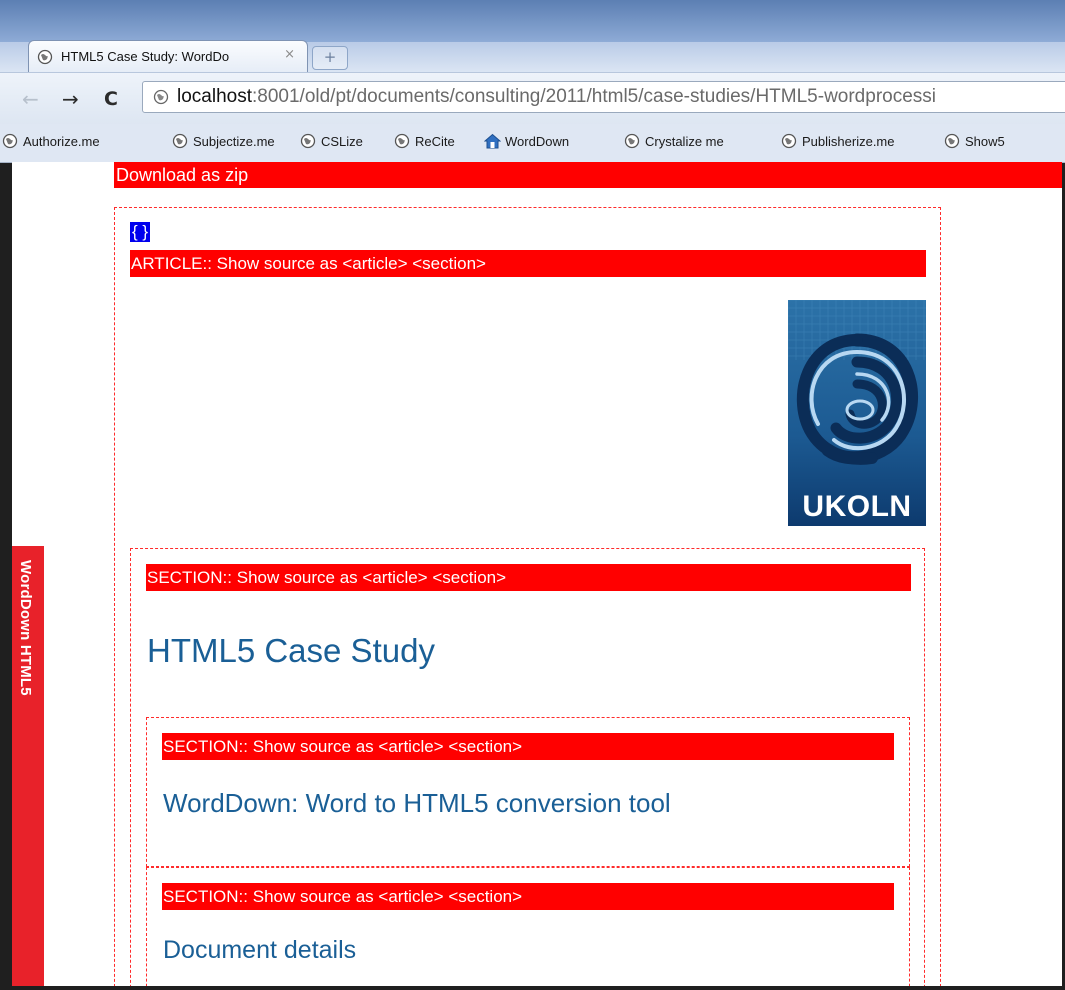  Describe the element at coordinates (25, 628) in the screenshot. I see `side-tab-label: WordDown HTML5` at that location.